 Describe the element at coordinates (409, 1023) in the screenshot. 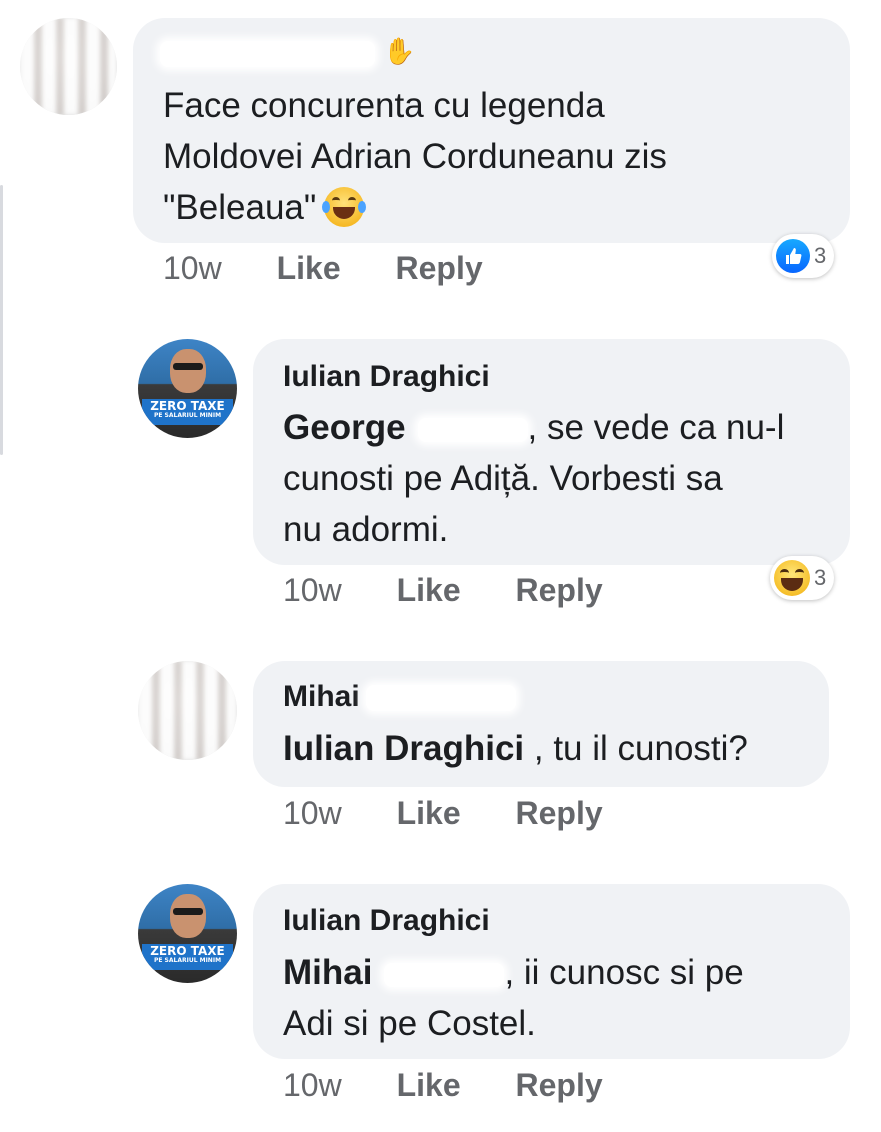

I see `comment-text-line: Adi si pe Costel.` at that location.